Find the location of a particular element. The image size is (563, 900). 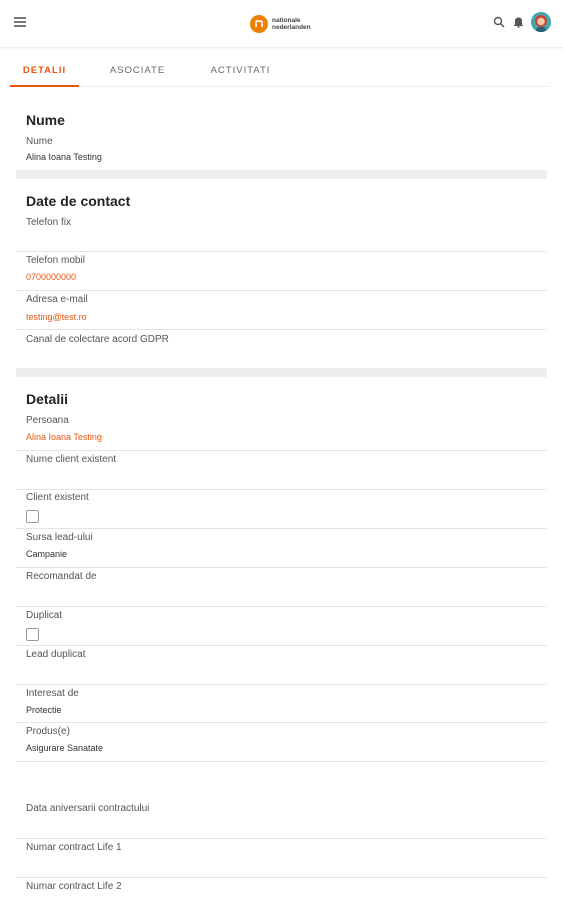

field-value: Alina Ioana Testing is located at coordinates (64, 157).